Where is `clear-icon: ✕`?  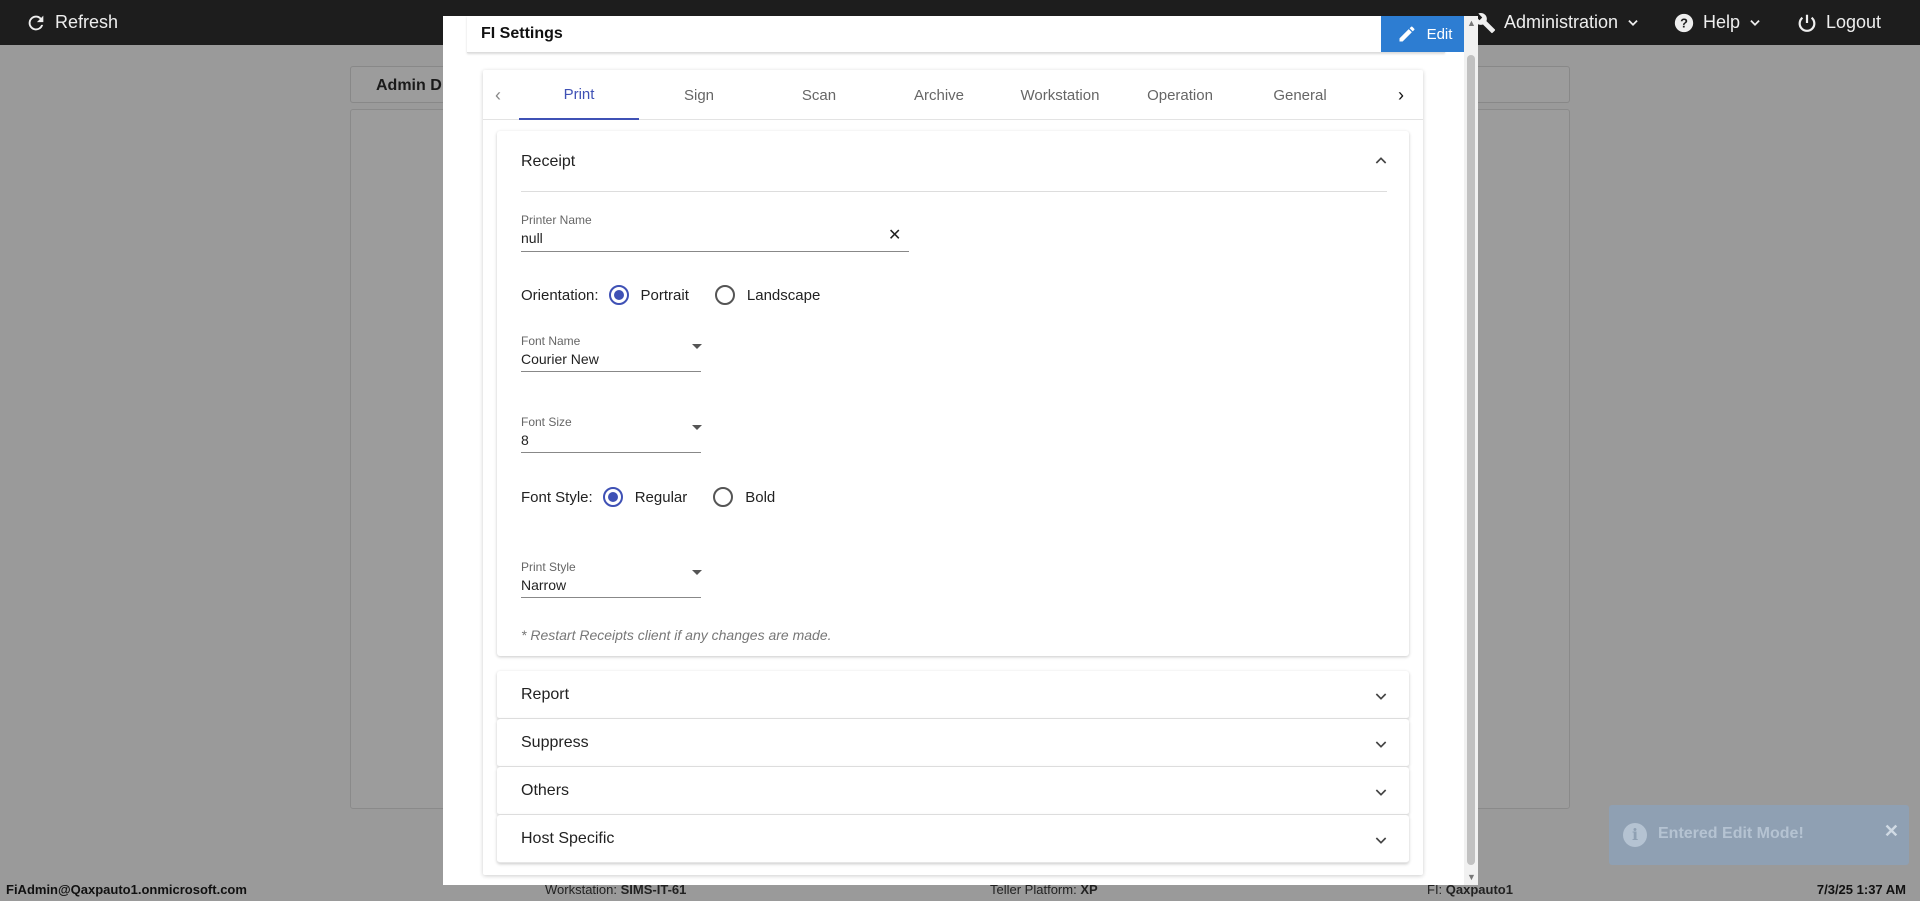 clear-icon: ✕ is located at coordinates (894, 235).